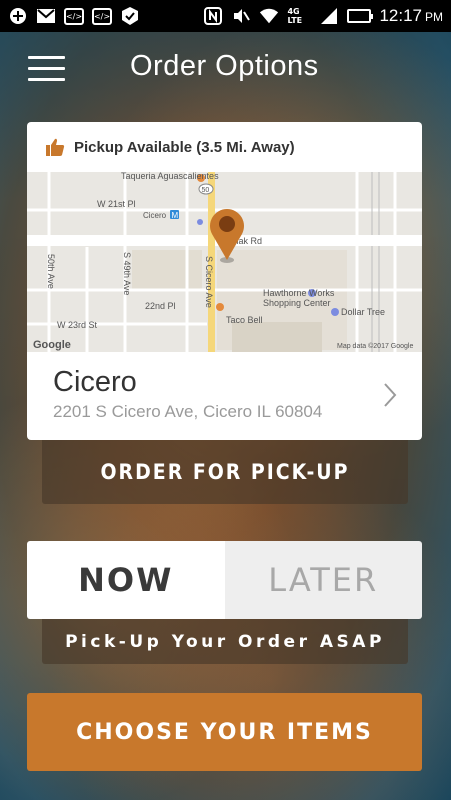 The width and height of the screenshot is (451, 800). I want to click on map-label-taco-bell: Taco Bell, so click(244, 320).